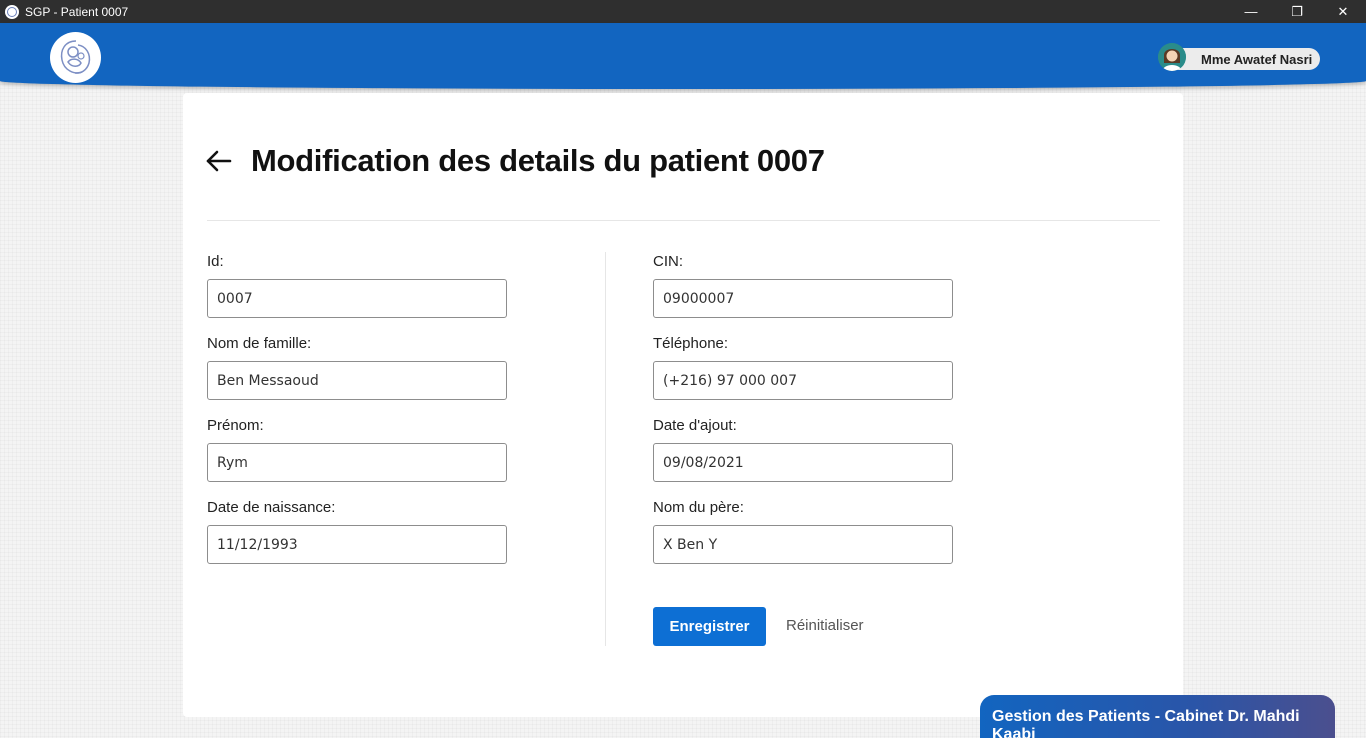  I want to click on added-date-label: Date d'ajout:, so click(695, 425).